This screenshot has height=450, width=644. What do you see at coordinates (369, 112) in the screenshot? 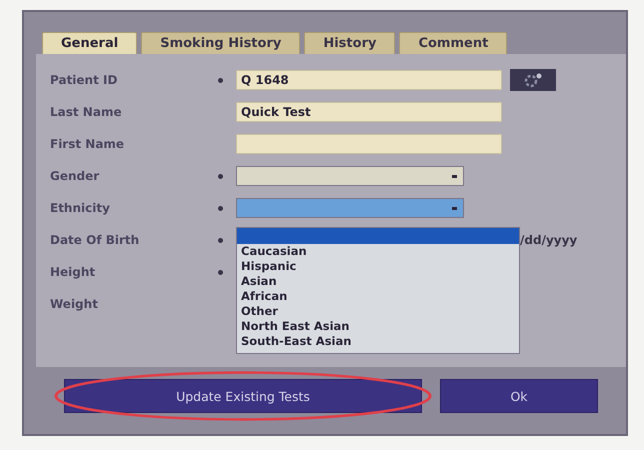
I see `input-field: Quick Test` at bounding box center [369, 112].